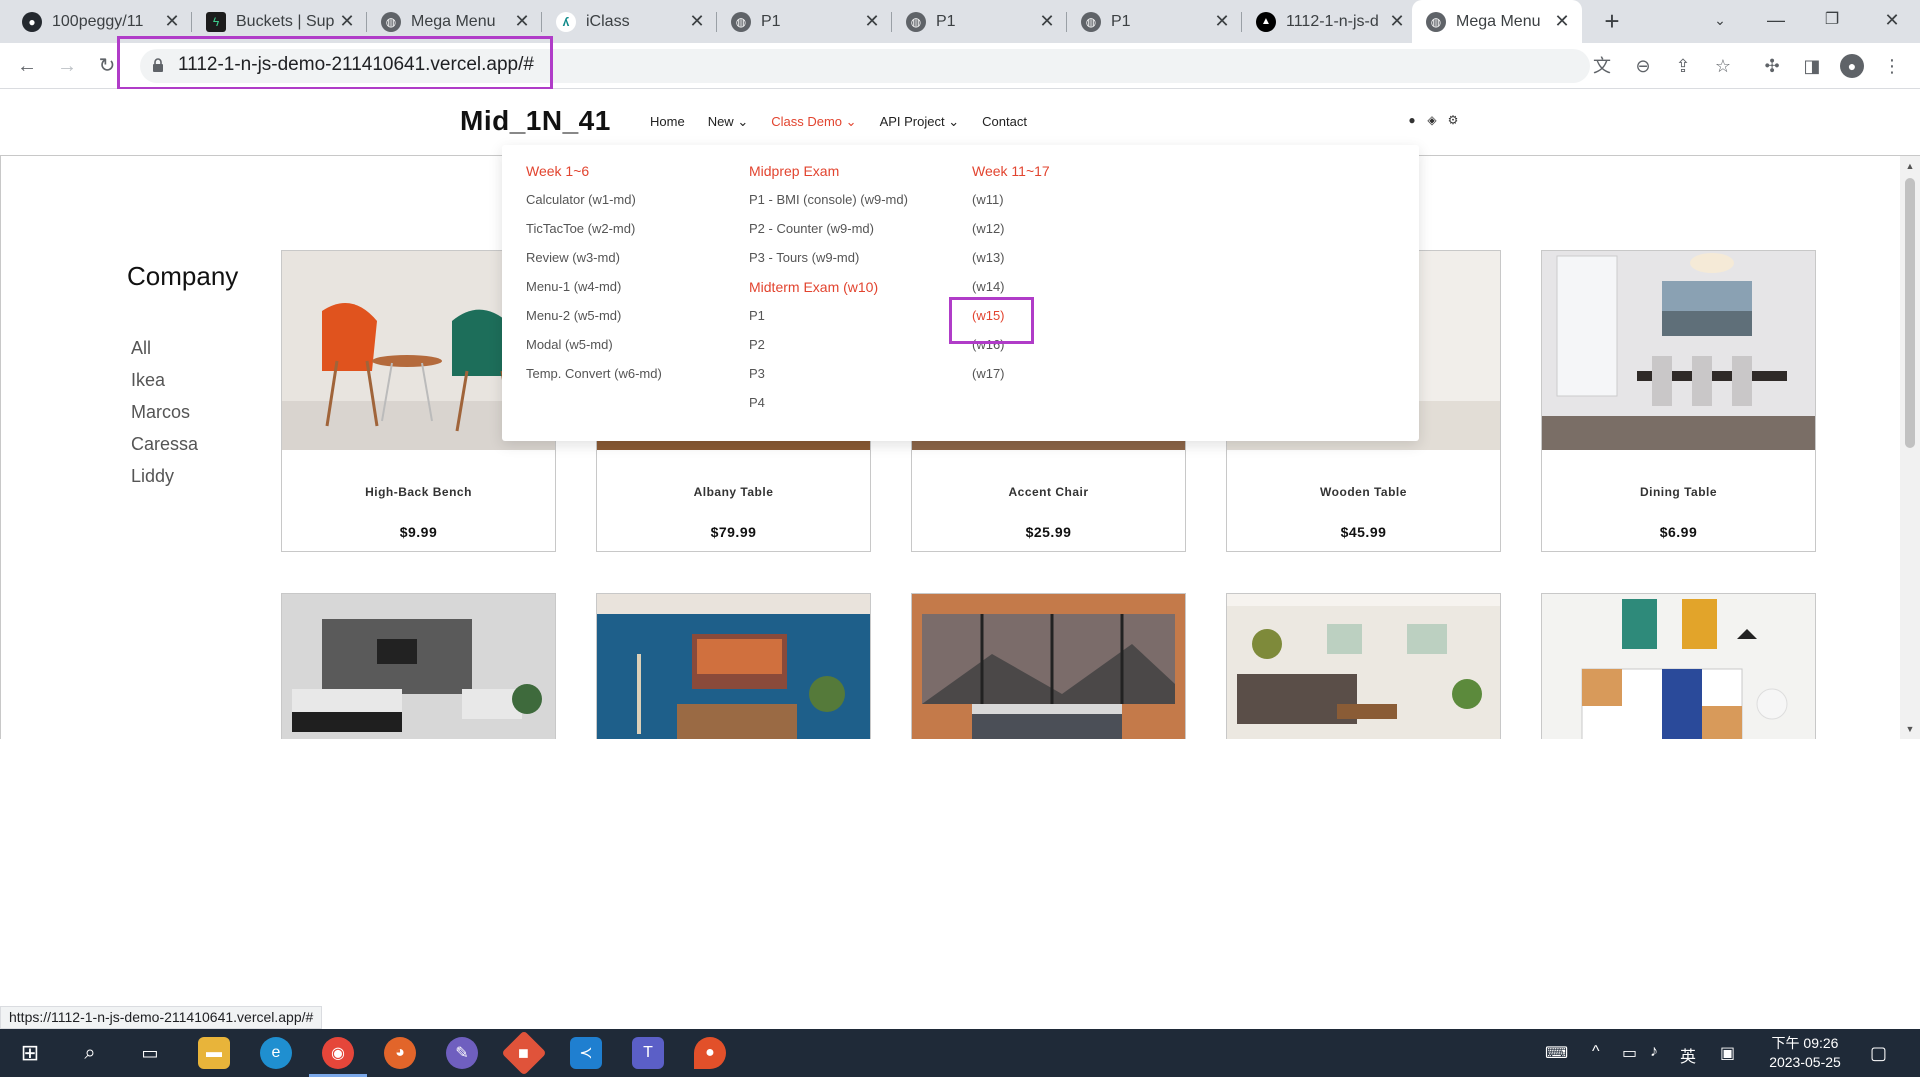  Describe the element at coordinates (1910, 313) in the screenshot. I see `scroll-thumb` at that location.